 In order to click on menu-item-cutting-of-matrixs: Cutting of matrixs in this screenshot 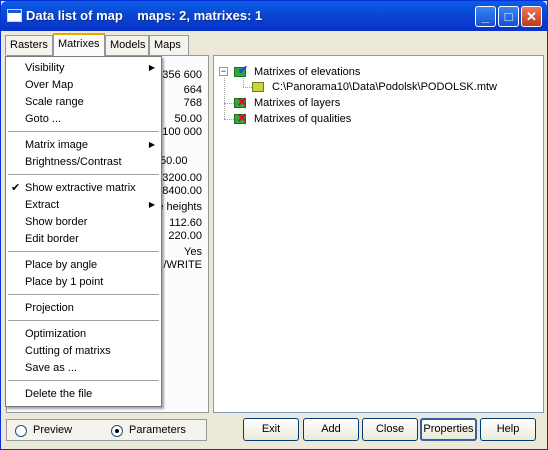, I will do `click(83, 351)`.